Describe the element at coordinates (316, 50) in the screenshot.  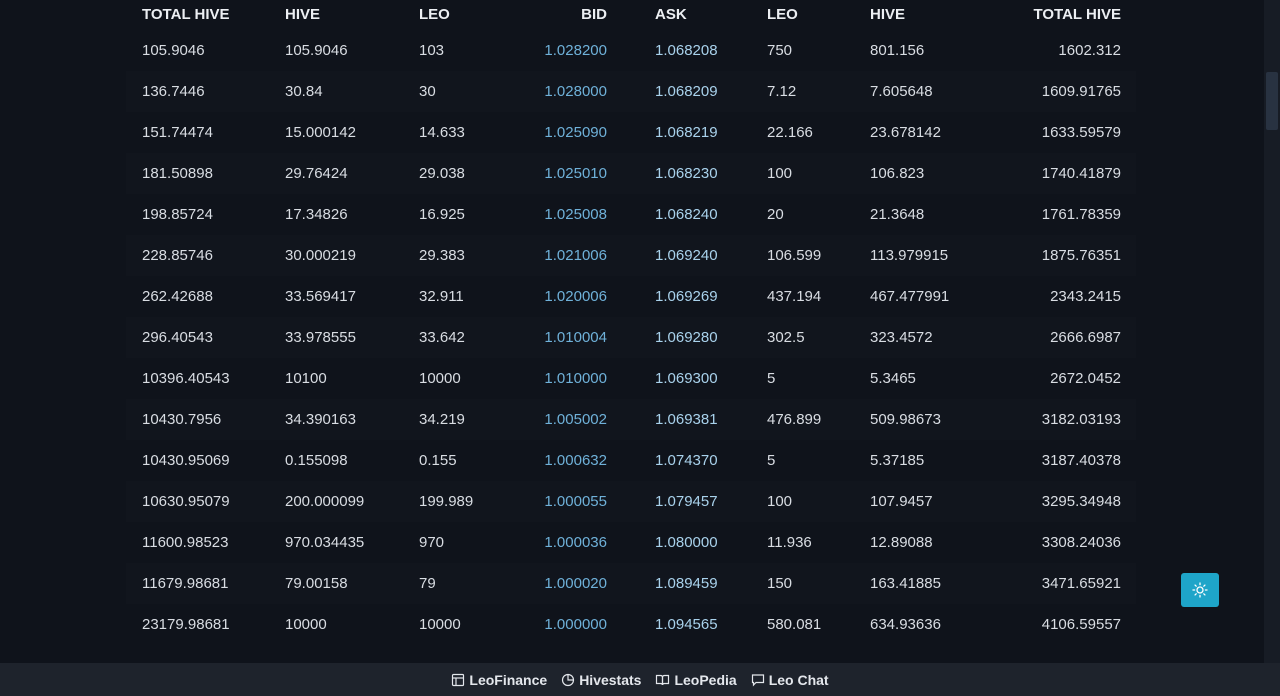
I see `bid-hive-cell: 105.9046` at that location.